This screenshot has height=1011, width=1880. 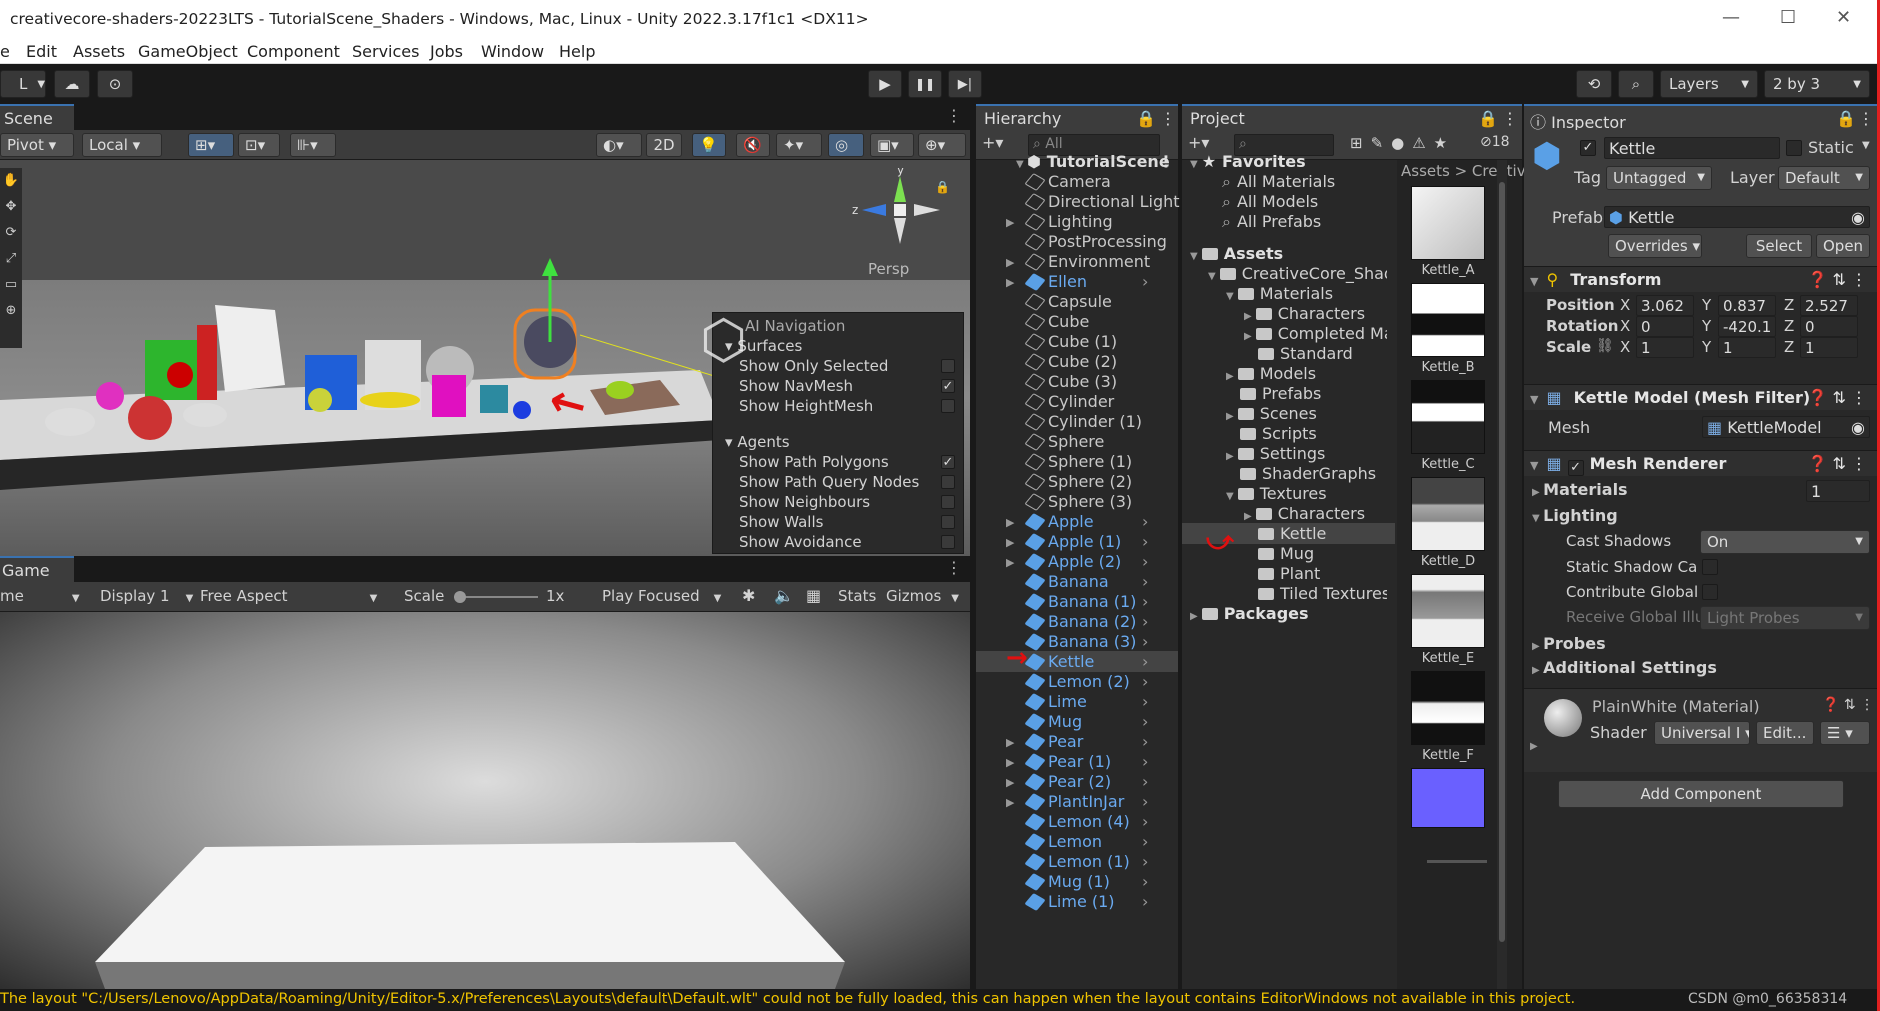 I want to click on hierarchy-item: Camera, so click(x=1091, y=182).